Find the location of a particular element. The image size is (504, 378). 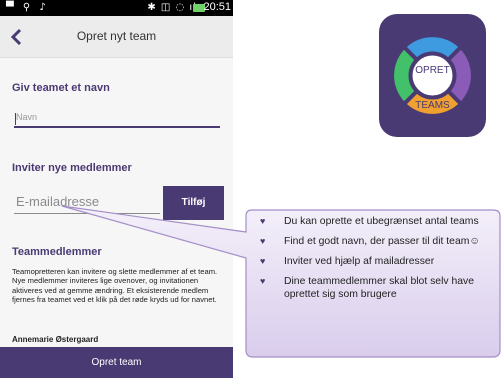

status-right-icons: ✱ ◫ ◌ ıl is located at coordinates (172, 7).